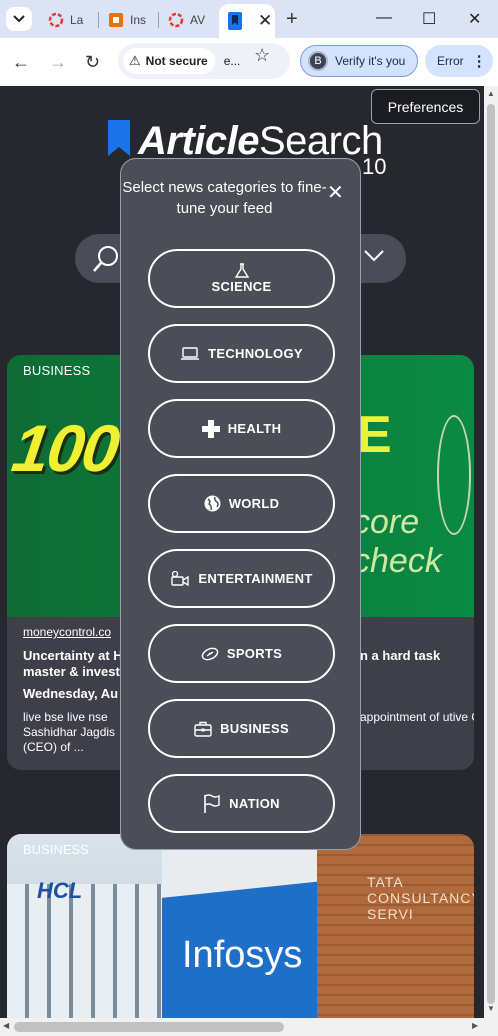 The image size is (498, 1036). Describe the element at coordinates (454, 475) in the screenshot. I see `arrow-circle-icon` at that location.